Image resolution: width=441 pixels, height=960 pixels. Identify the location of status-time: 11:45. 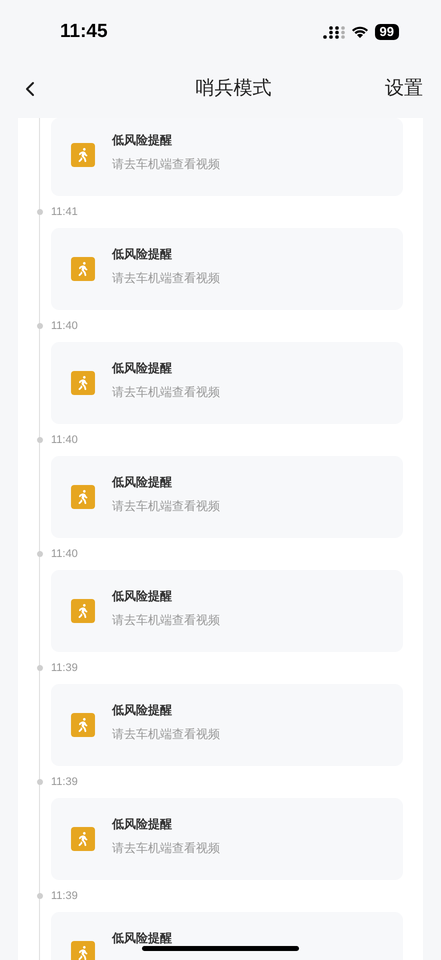
(84, 32).